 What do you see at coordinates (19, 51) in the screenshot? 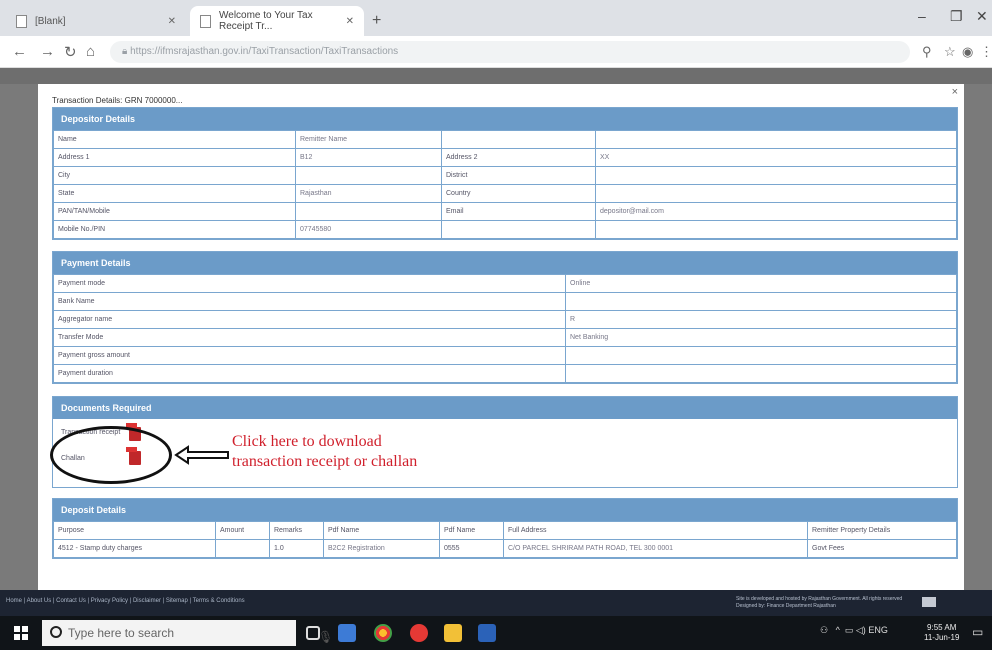
I see `back-icon: ←` at bounding box center [19, 51].